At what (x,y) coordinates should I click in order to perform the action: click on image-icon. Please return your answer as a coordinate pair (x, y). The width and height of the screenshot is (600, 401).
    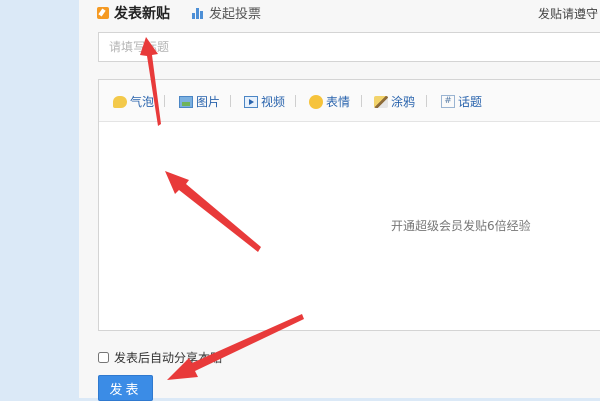
    Looking at the image, I should click on (186, 101).